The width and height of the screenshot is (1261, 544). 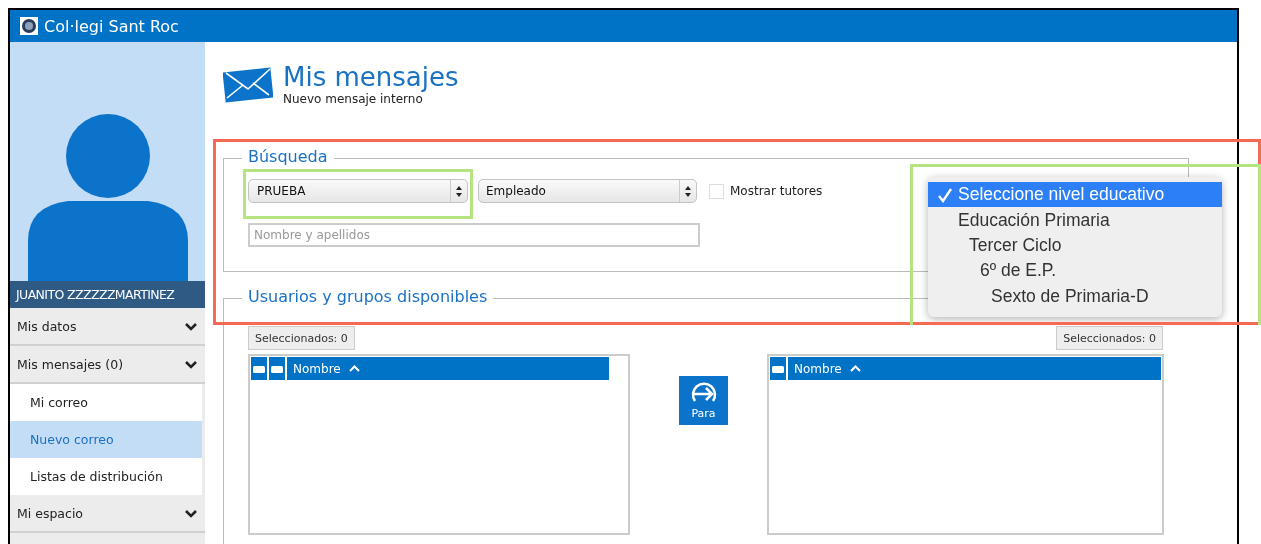 What do you see at coordinates (47, 326) in the screenshot?
I see `sidebar-item-label: Mis datos` at bounding box center [47, 326].